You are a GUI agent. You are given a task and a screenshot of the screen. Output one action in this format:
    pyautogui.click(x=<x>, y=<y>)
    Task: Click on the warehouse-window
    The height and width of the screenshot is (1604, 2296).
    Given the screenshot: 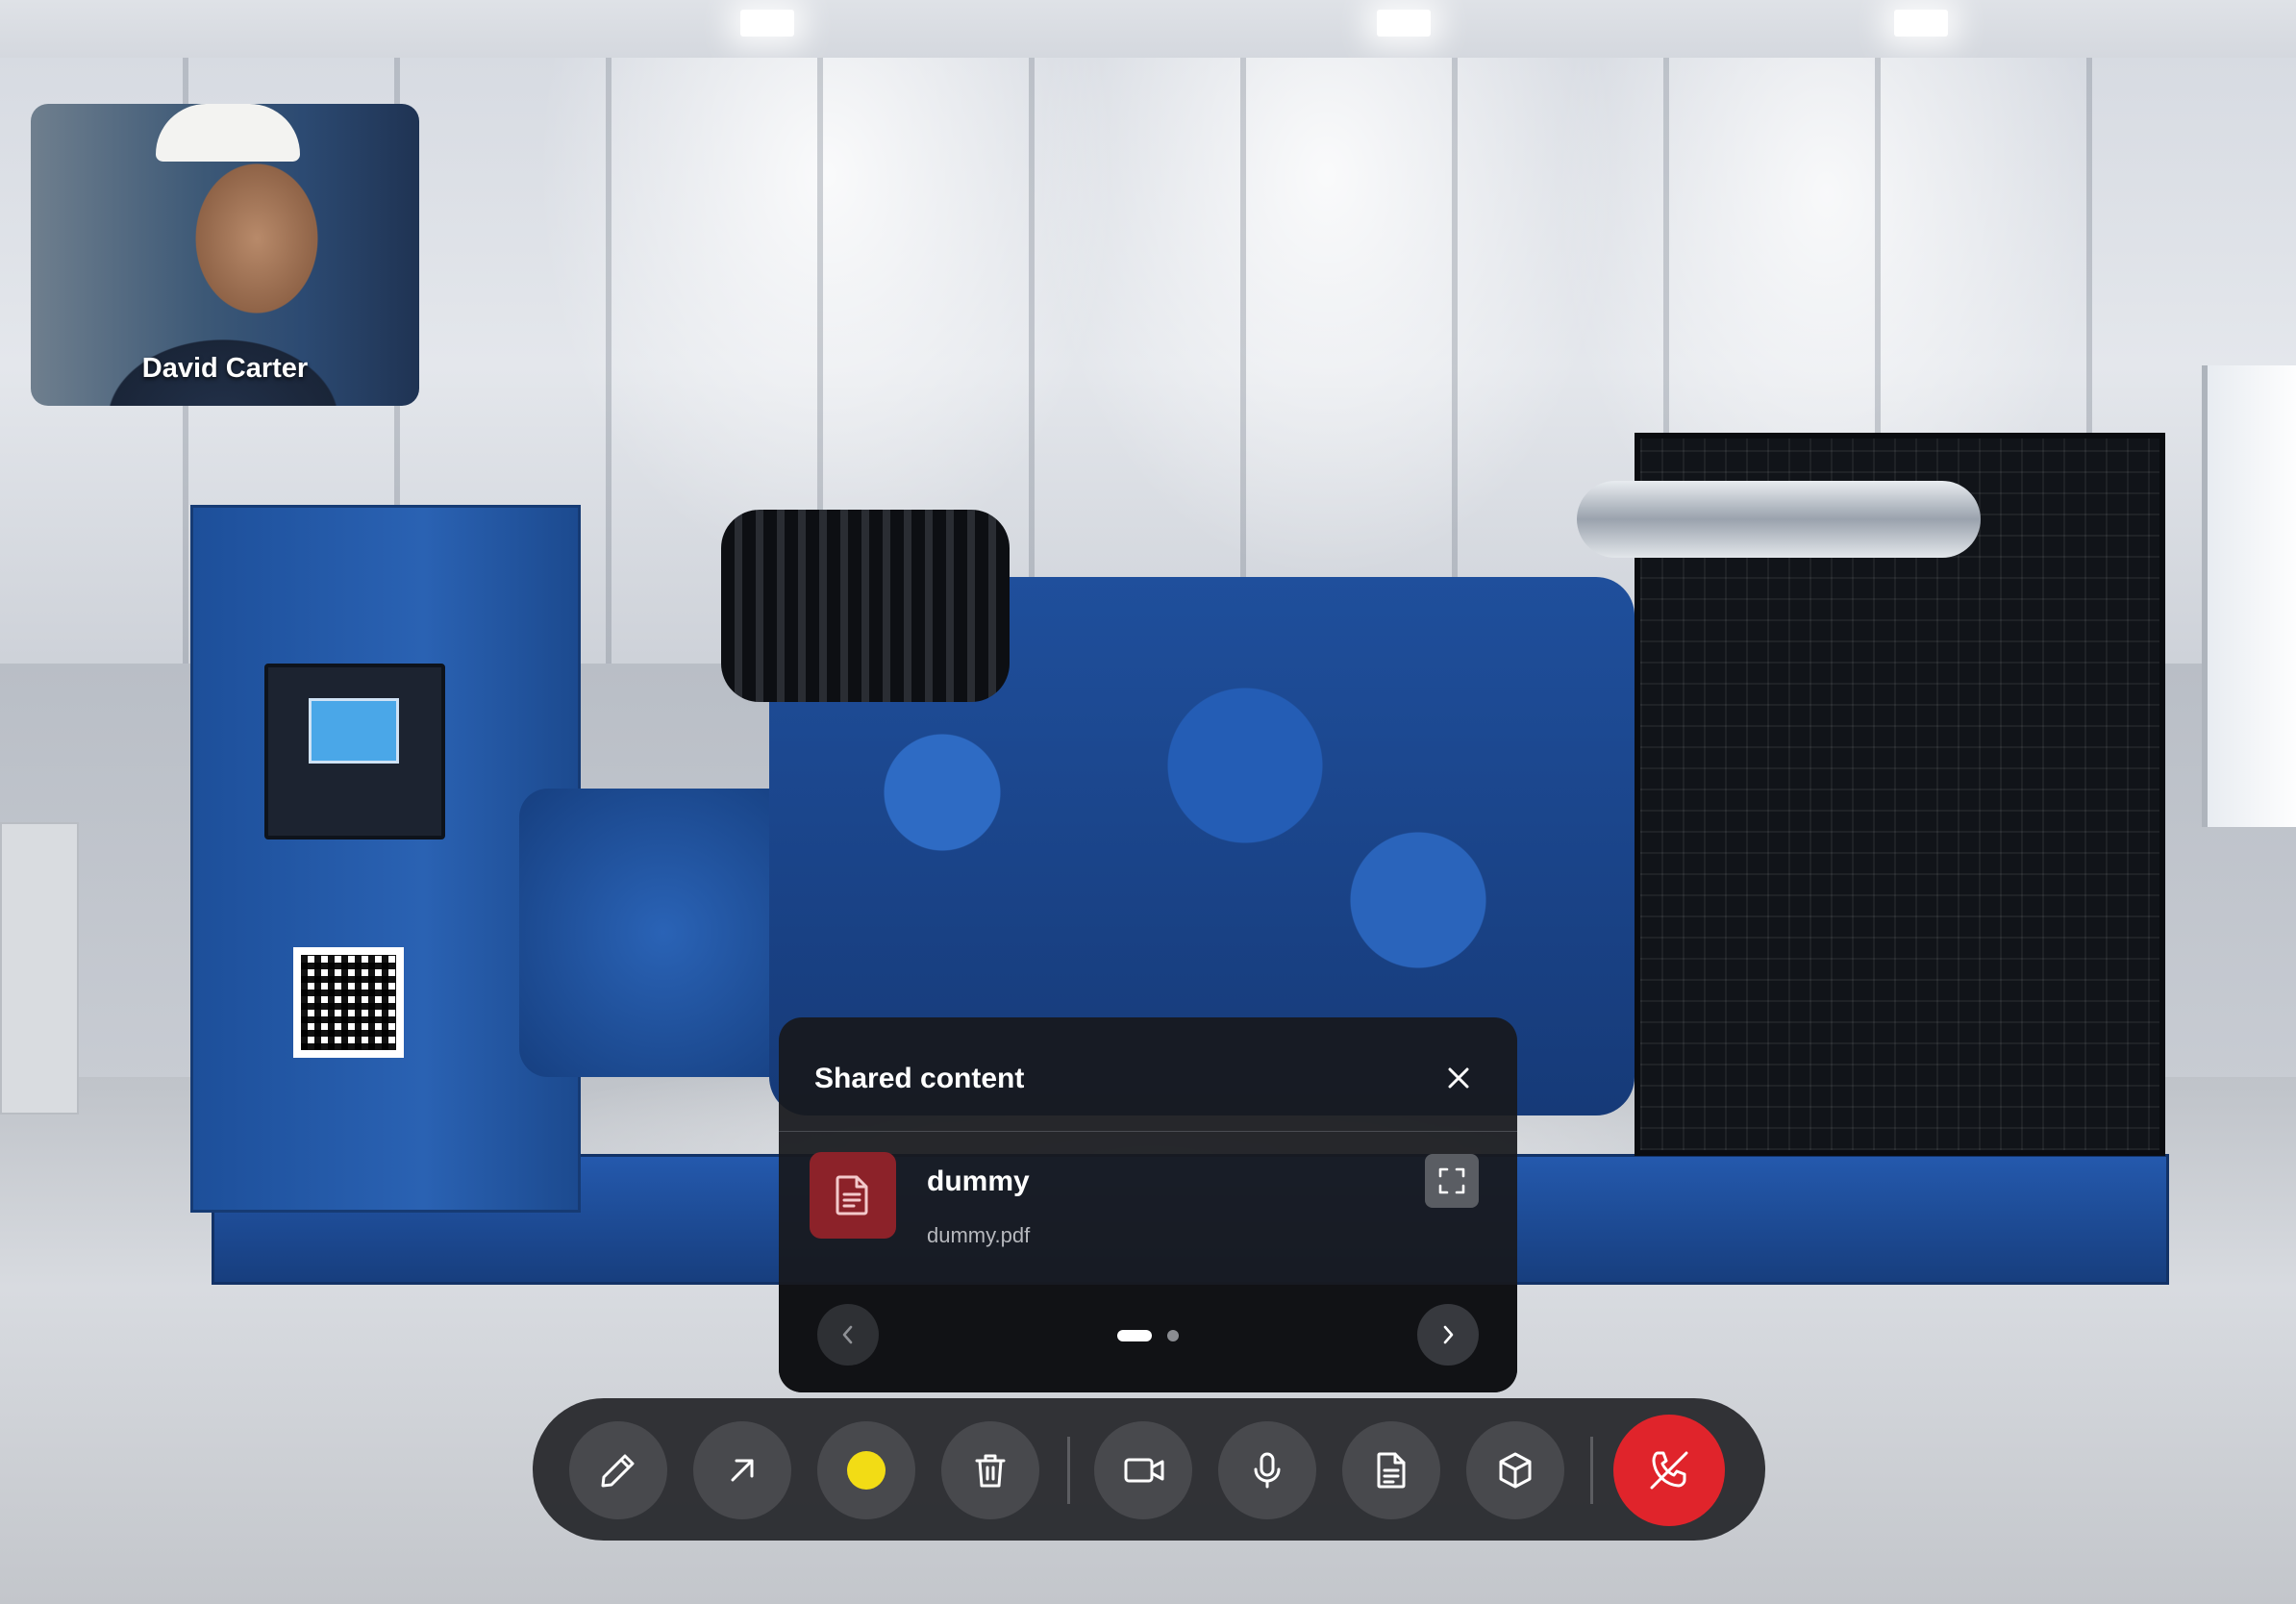 What is the action you would take?
    pyautogui.click(x=2249, y=596)
    